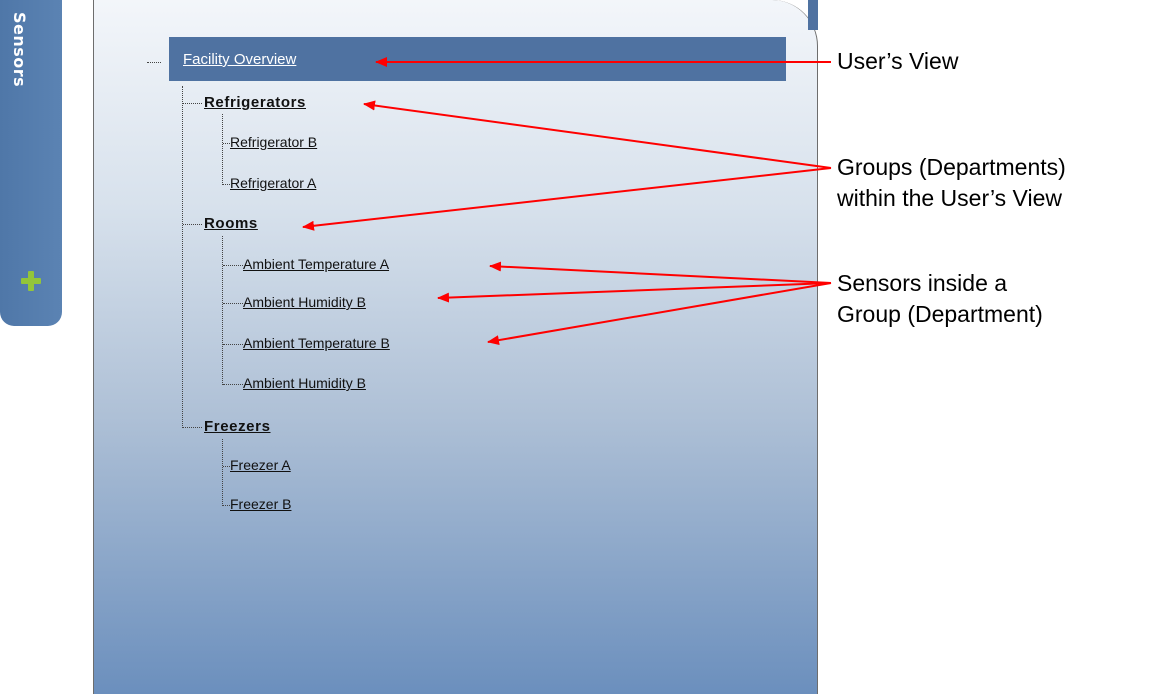 Image resolution: width=1164 pixels, height=694 pixels. What do you see at coordinates (634, 292) in the screenshot?
I see `arrow-sensor-ambient-humidity-b` at bounding box center [634, 292].